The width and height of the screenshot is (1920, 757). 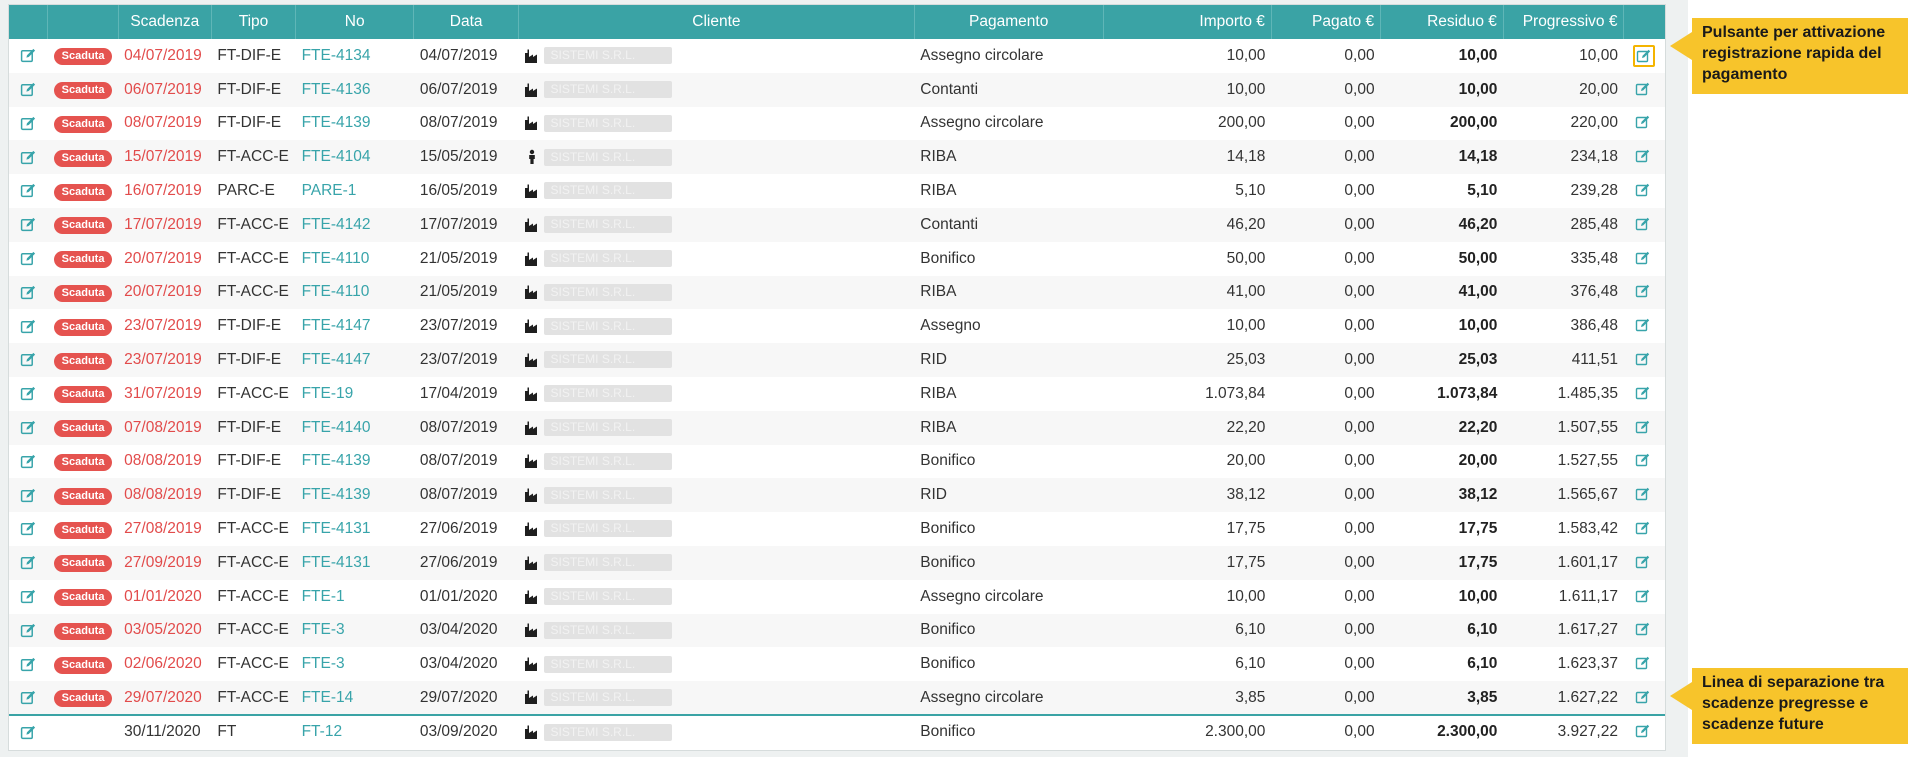 I want to click on cell-no: FTE-4140, so click(x=355, y=428).